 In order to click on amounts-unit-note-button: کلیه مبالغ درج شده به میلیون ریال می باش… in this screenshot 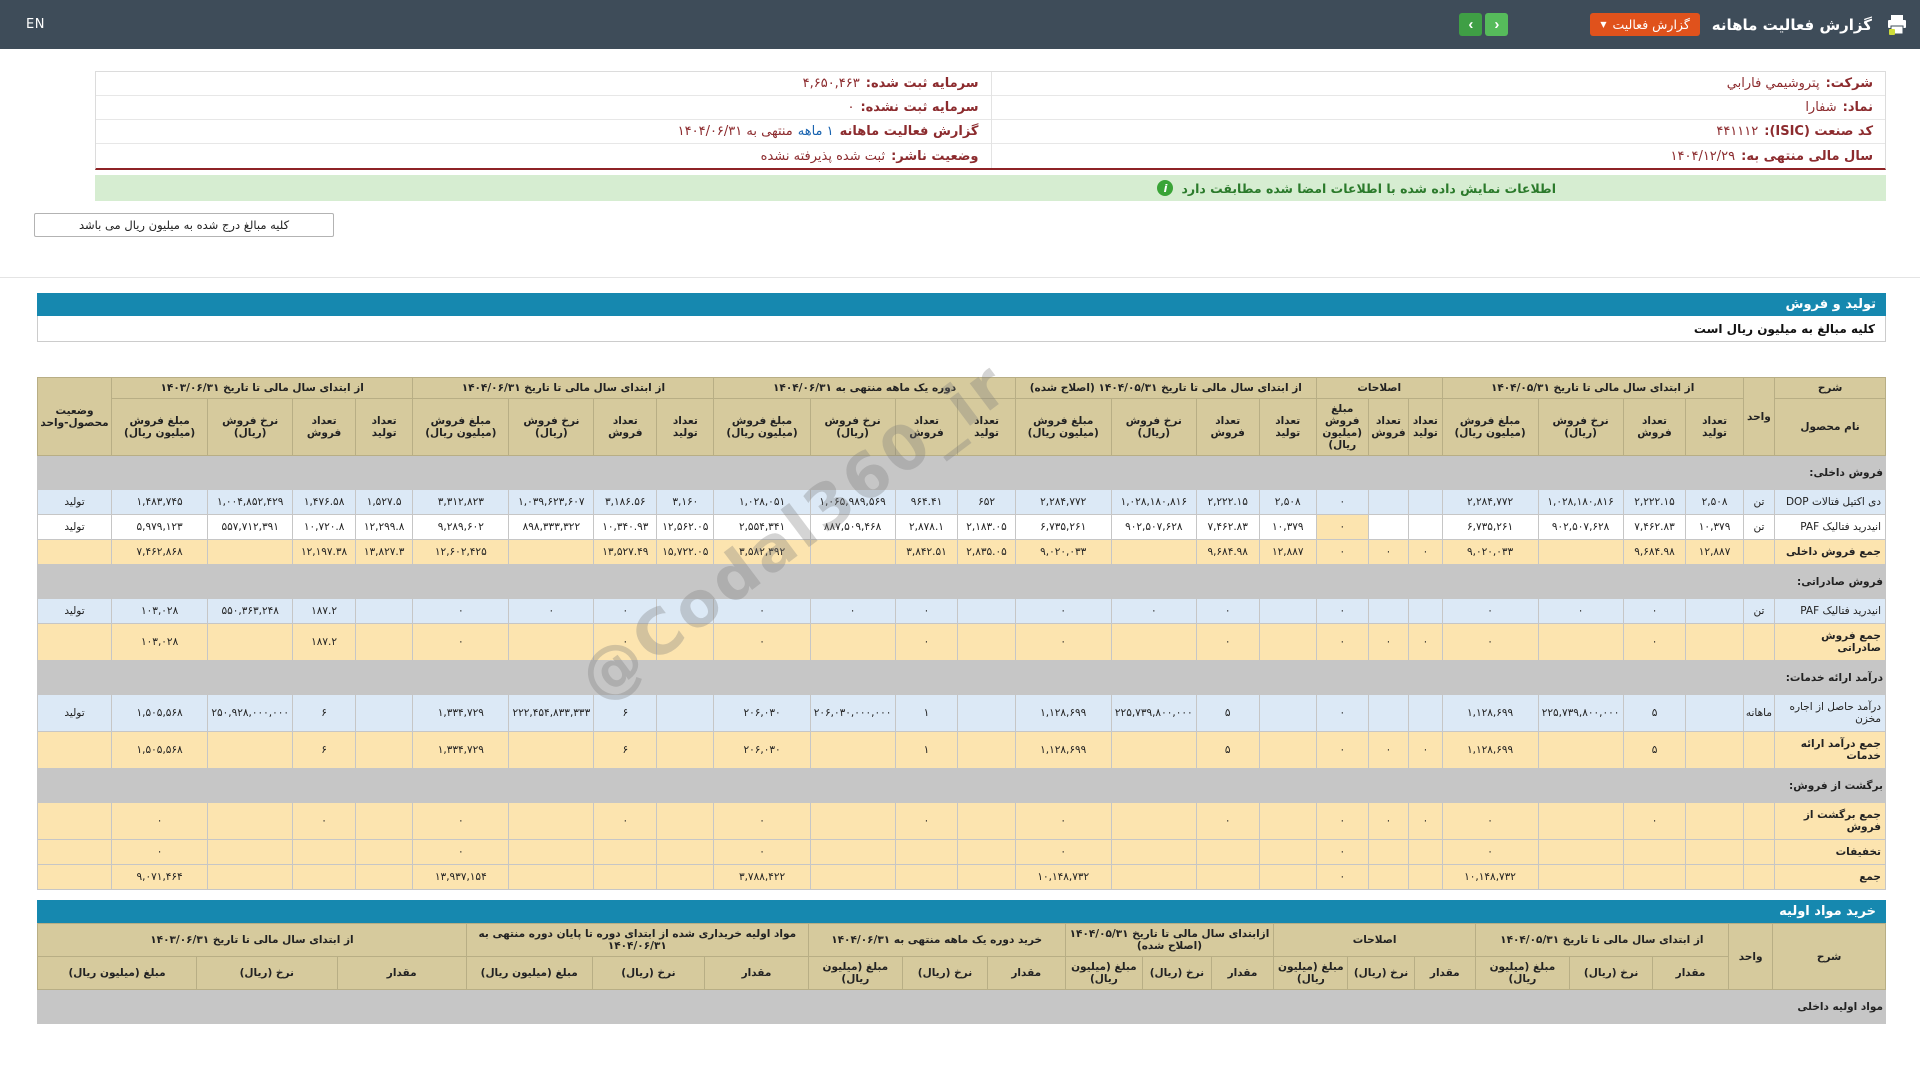, I will do `click(184, 225)`.